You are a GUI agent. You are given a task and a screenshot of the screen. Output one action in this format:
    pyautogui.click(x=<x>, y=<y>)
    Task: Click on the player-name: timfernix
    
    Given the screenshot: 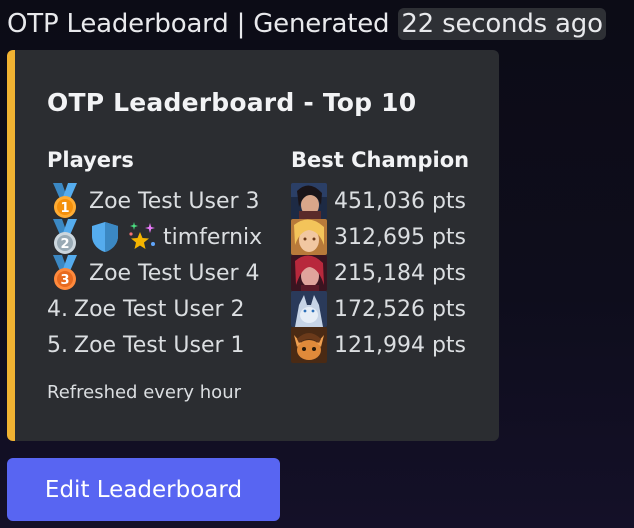 What is the action you would take?
    pyautogui.click(x=213, y=237)
    